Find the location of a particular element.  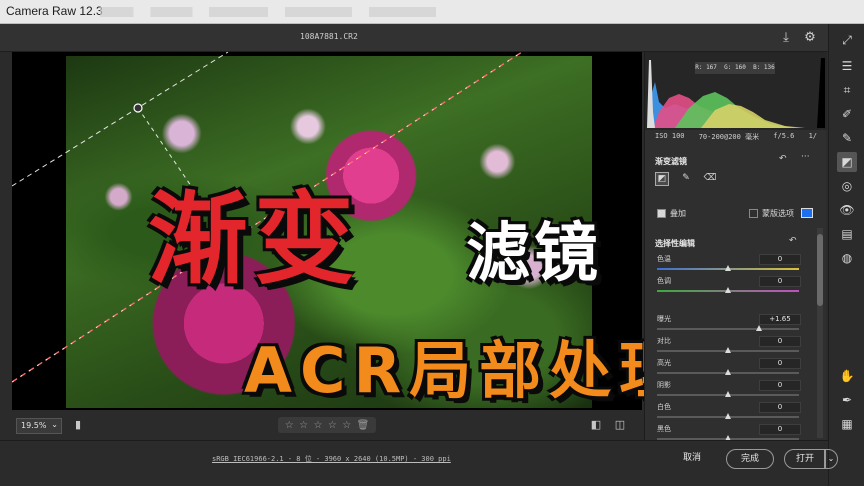

red-eye-icon: 👁 is located at coordinates (847, 210).